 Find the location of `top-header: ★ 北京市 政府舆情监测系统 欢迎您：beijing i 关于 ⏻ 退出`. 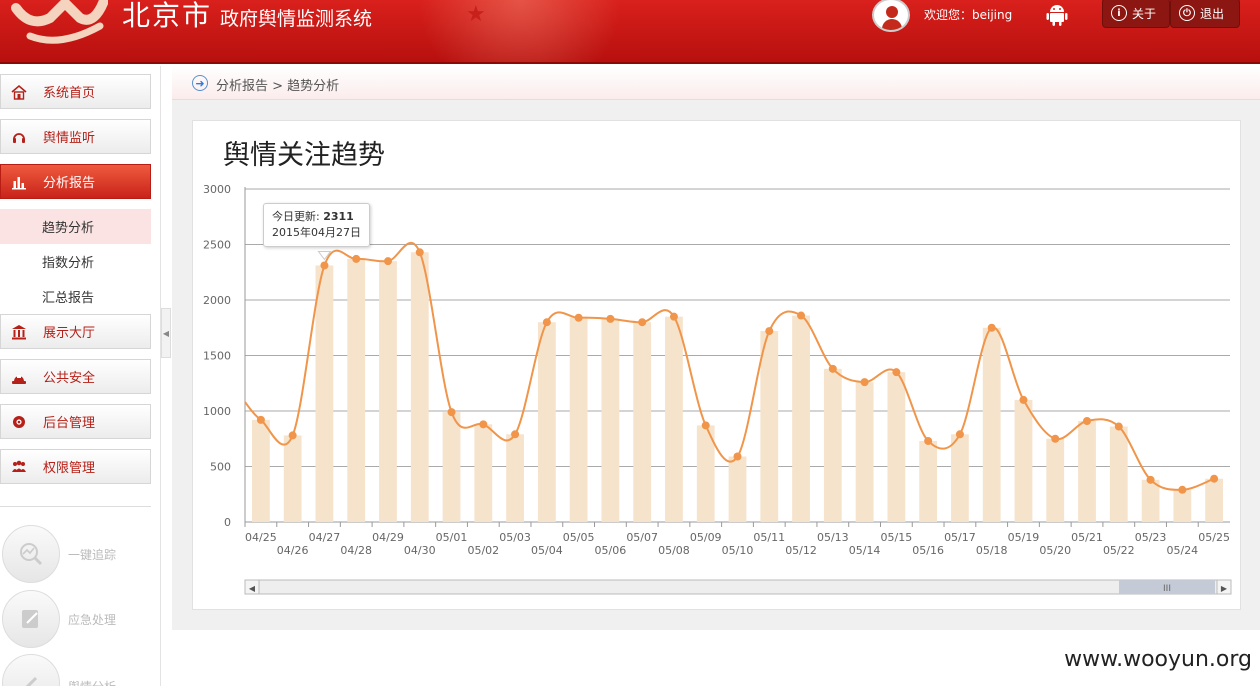

top-header: ★ 北京市 政府舆情监测系统 欢迎您：beijing i 关于 ⏻ 退出 is located at coordinates (630, 32).